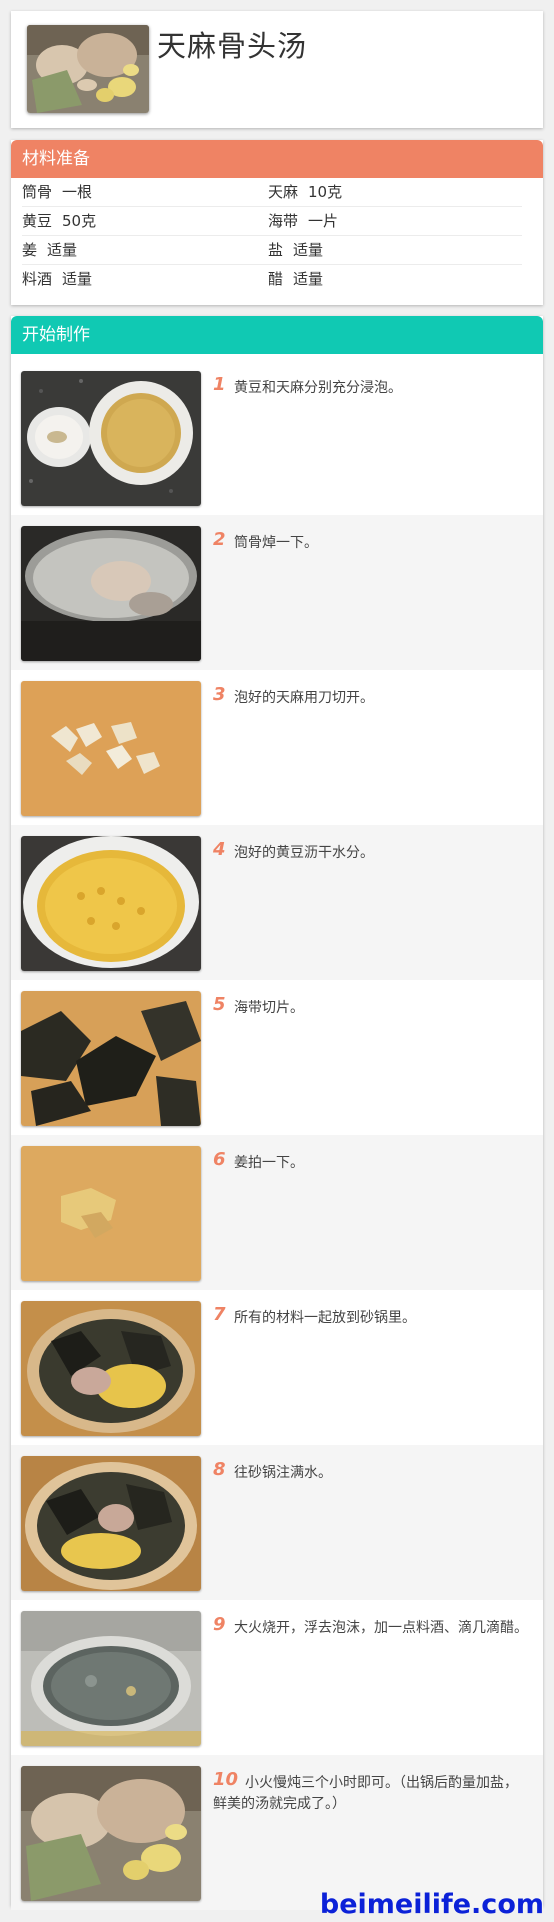  Describe the element at coordinates (219, 694) in the screenshot. I see `step-number: 3` at that location.